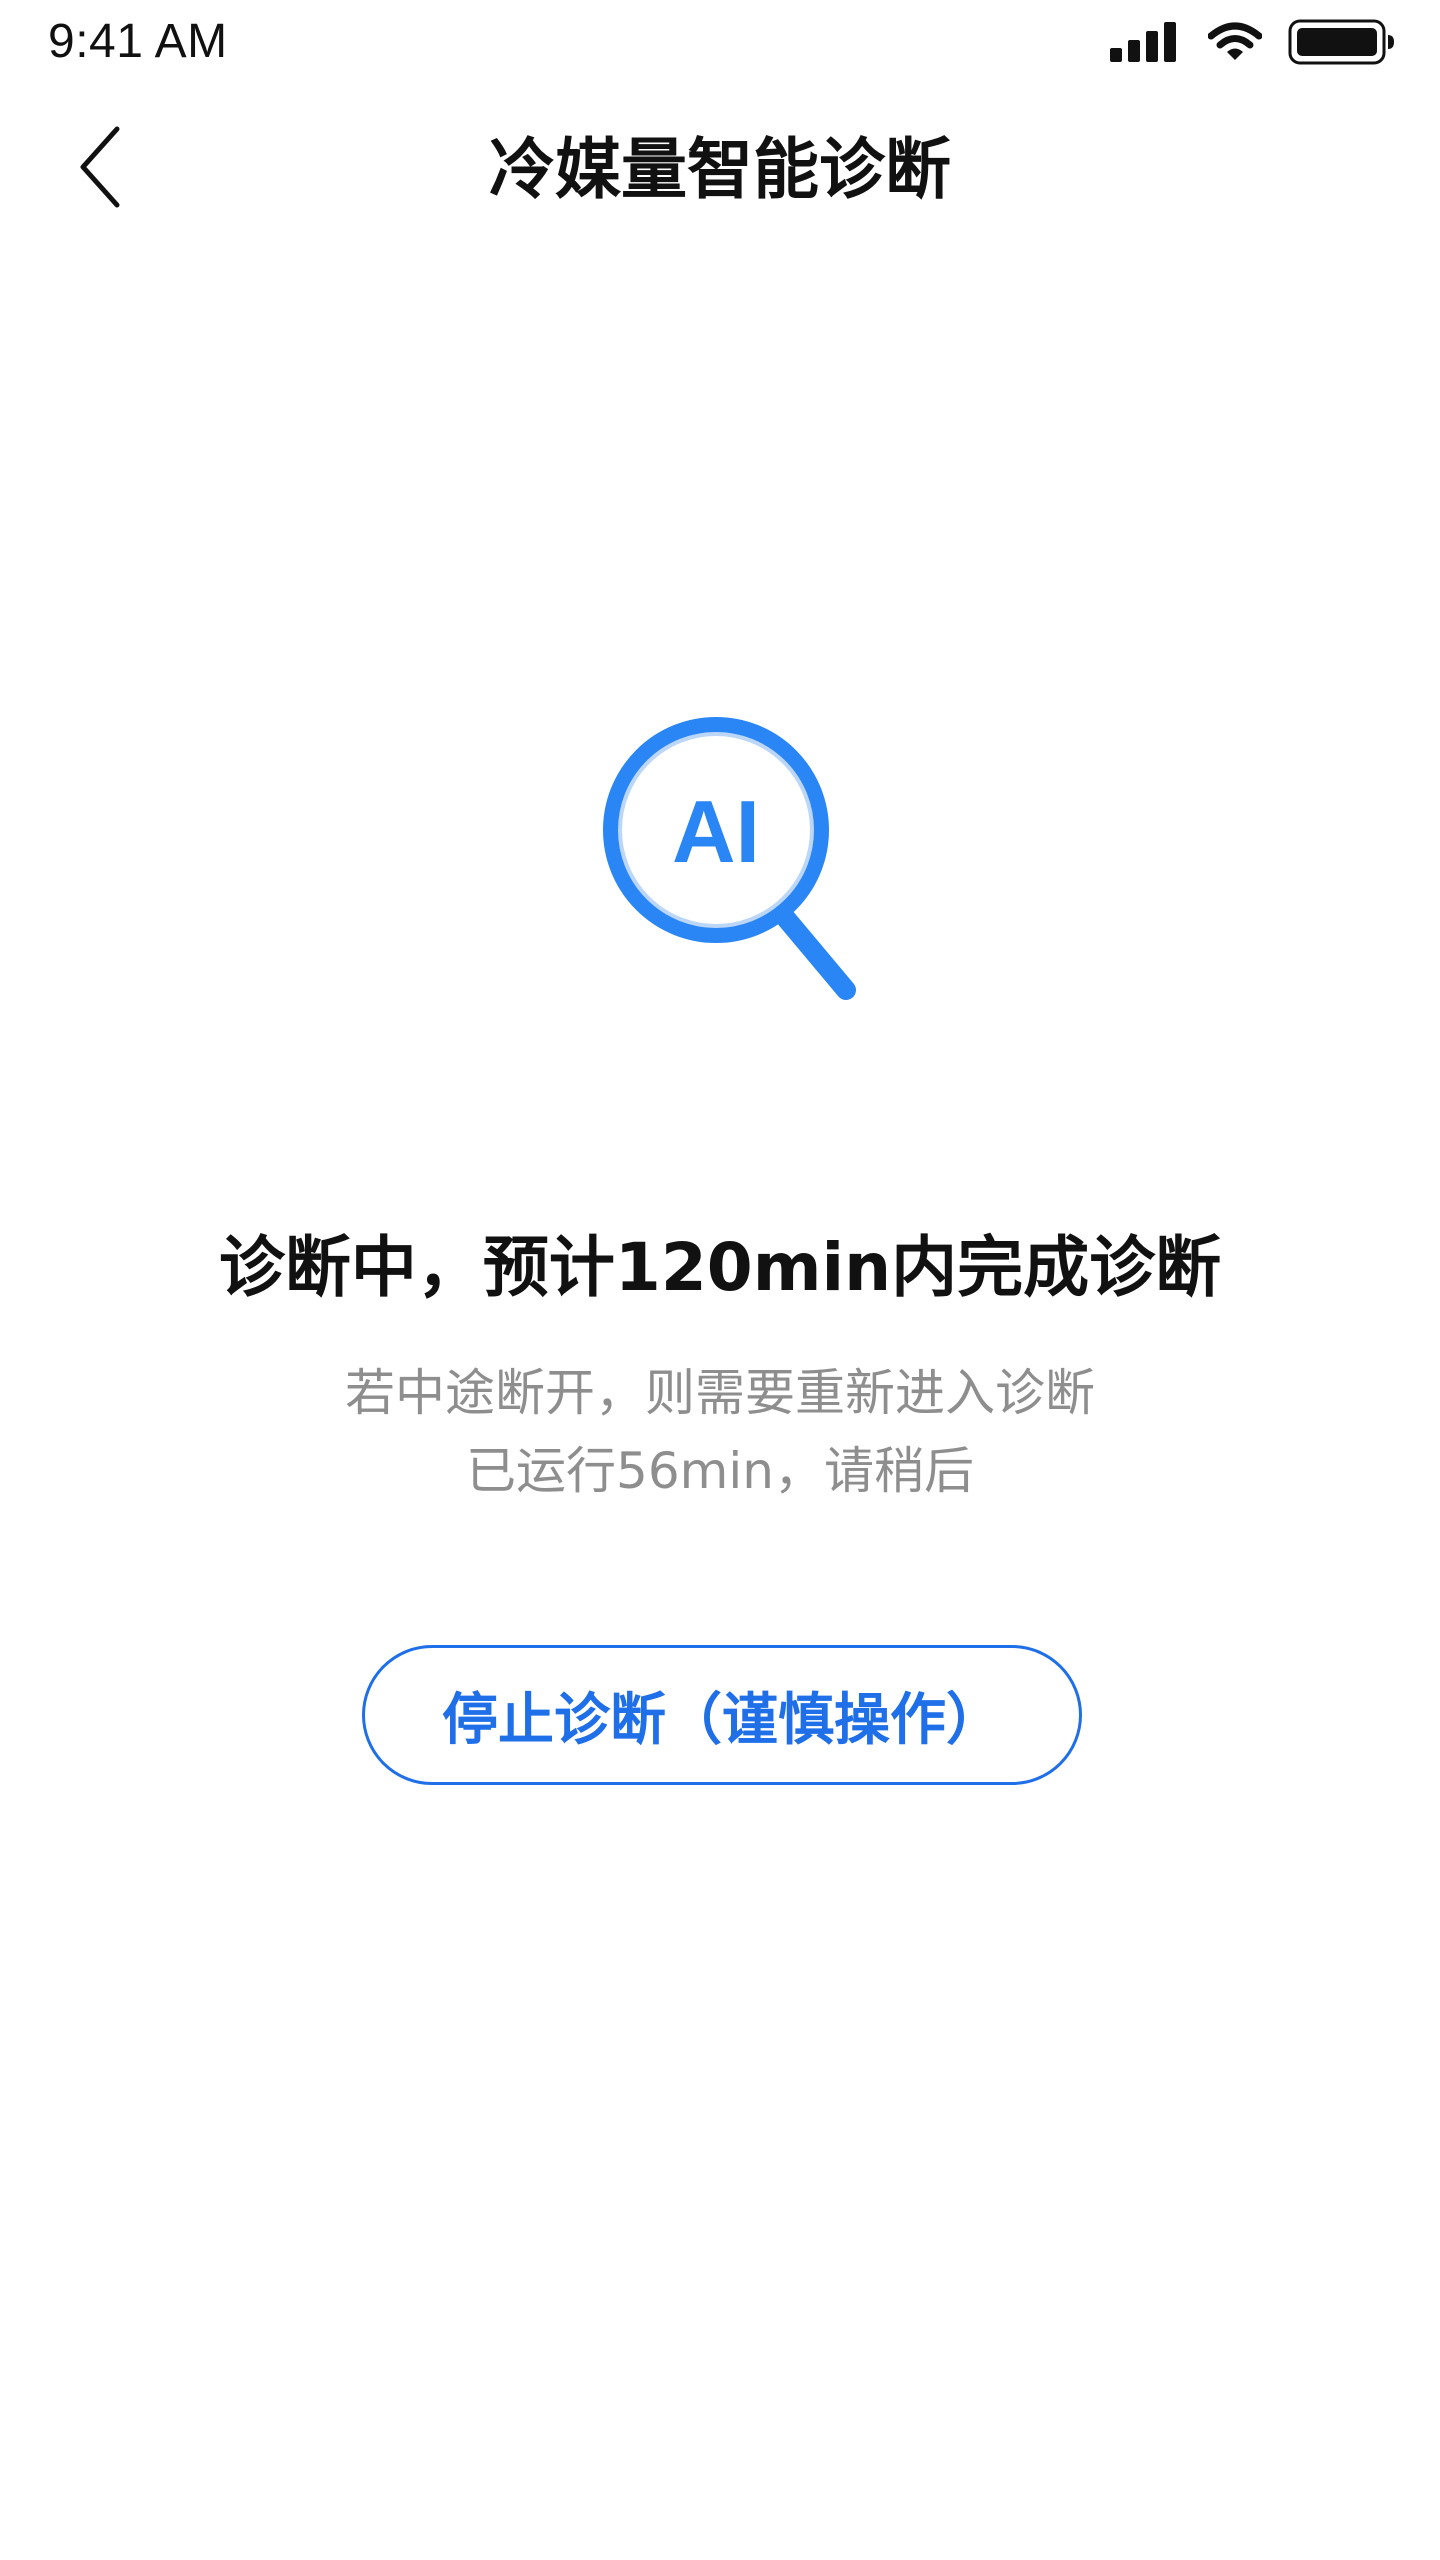 The width and height of the screenshot is (1440, 2560). Describe the element at coordinates (720, 1393) in the screenshot. I see `disconnect-warning: 若中途断开，则需要重新进入诊断` at that location.